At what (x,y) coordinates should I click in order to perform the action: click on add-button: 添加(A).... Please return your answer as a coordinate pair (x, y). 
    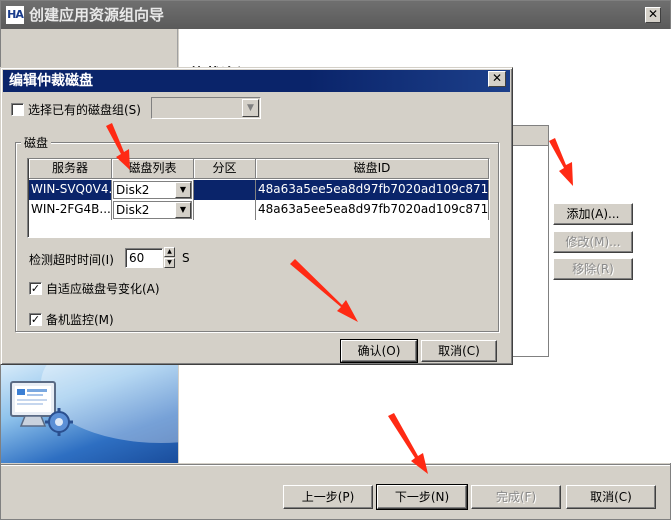
    Looking at the image, I should click on (593, 214).